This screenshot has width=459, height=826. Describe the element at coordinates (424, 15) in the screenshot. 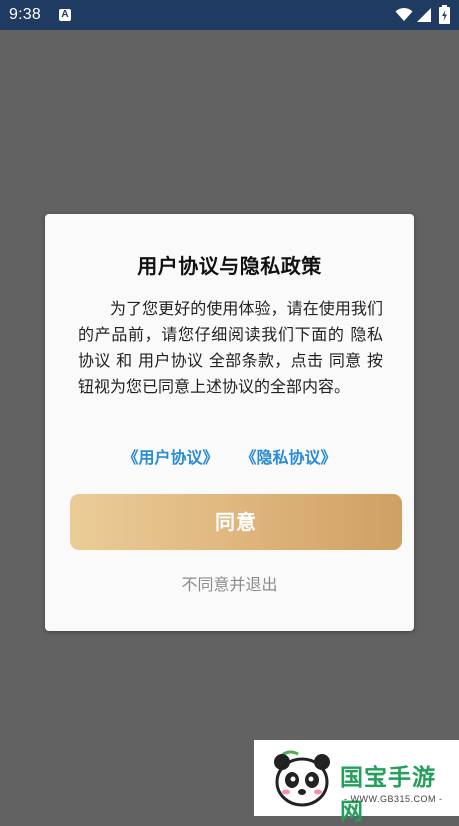

I see `signal-icon` at that location.